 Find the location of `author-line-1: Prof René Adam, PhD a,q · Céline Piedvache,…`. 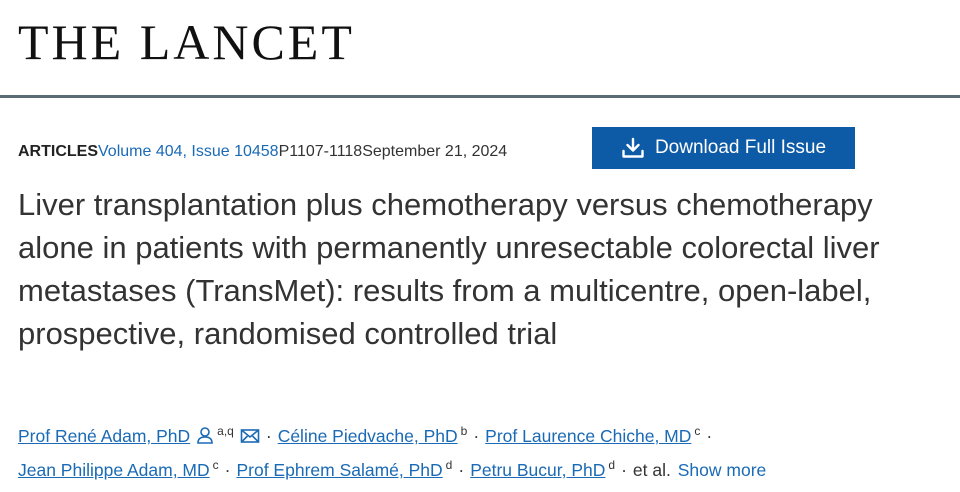

author-line-1: Prof René Adam, PhD a,q · Céline Piedvache,… is located at coordinates (483, 436).